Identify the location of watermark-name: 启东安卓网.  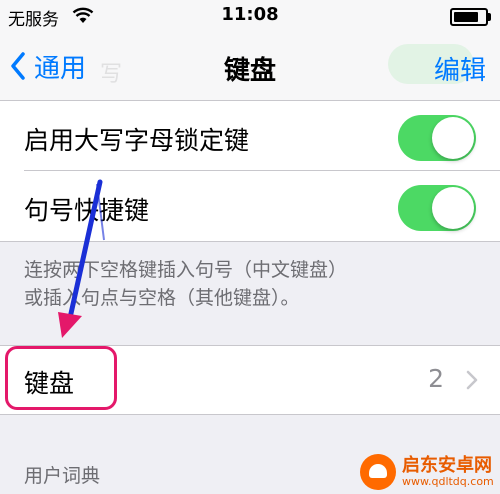
(447, 466).